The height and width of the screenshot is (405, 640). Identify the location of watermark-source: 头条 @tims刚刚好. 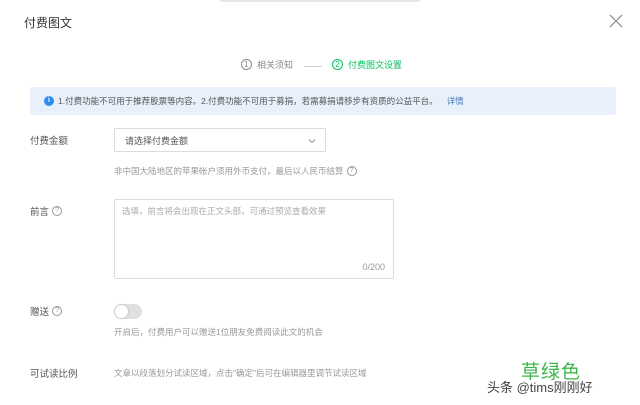
(540, 387).